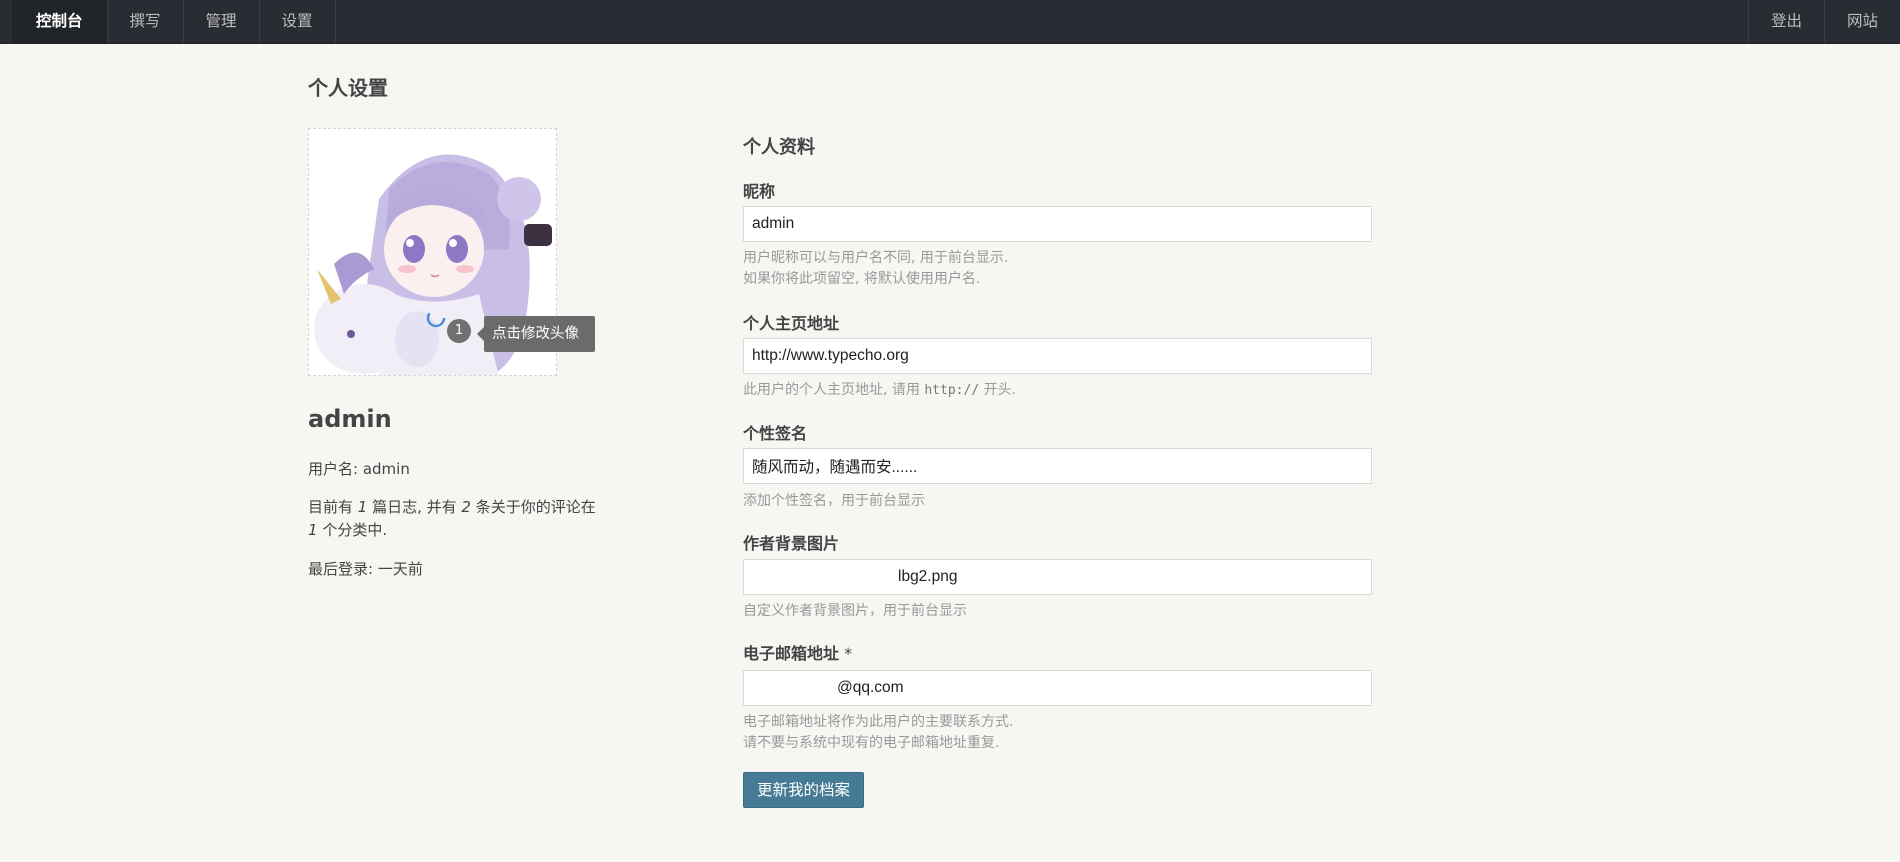 The height and width of the screenshot is (862, 1900). Describe the element at coordinates (1057, 577) in the screenshot. I see `background-image-input` at that location.